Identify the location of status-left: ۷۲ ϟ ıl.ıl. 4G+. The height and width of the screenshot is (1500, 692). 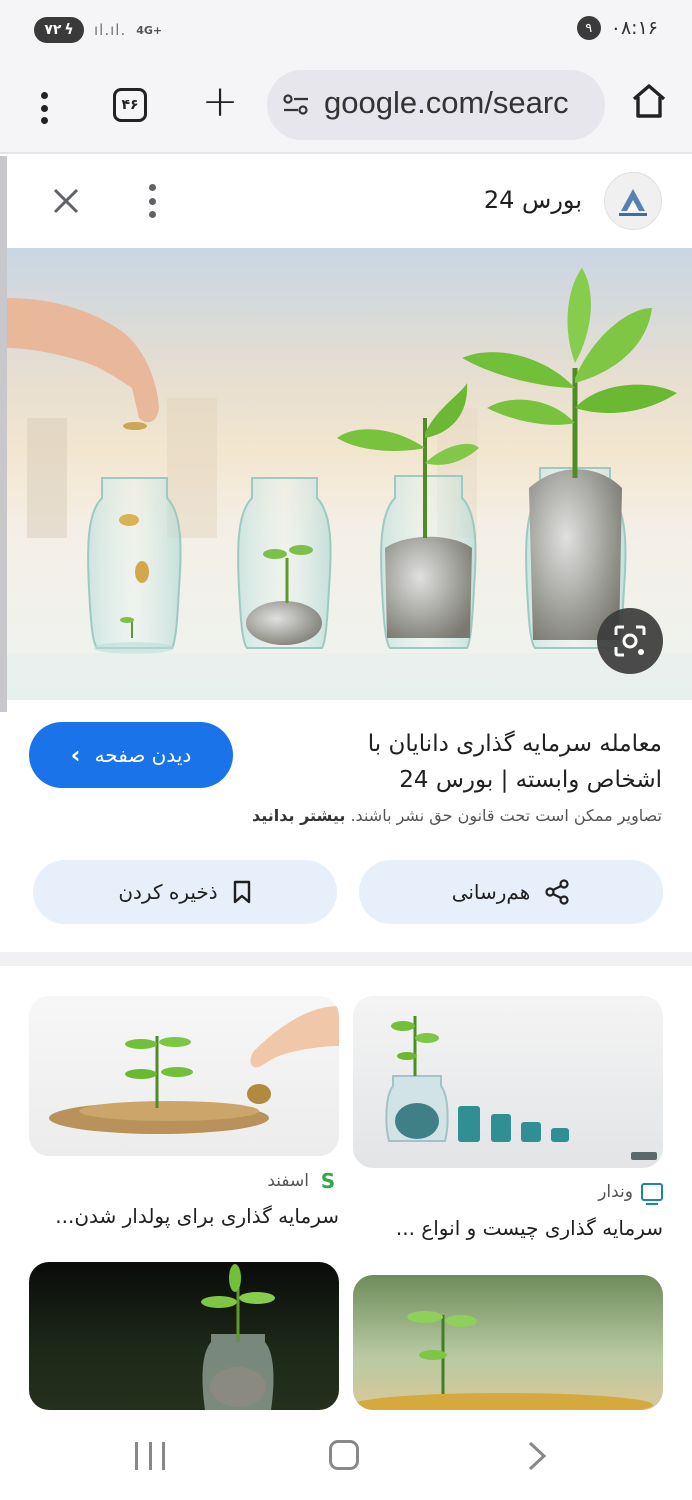
(98, 30).